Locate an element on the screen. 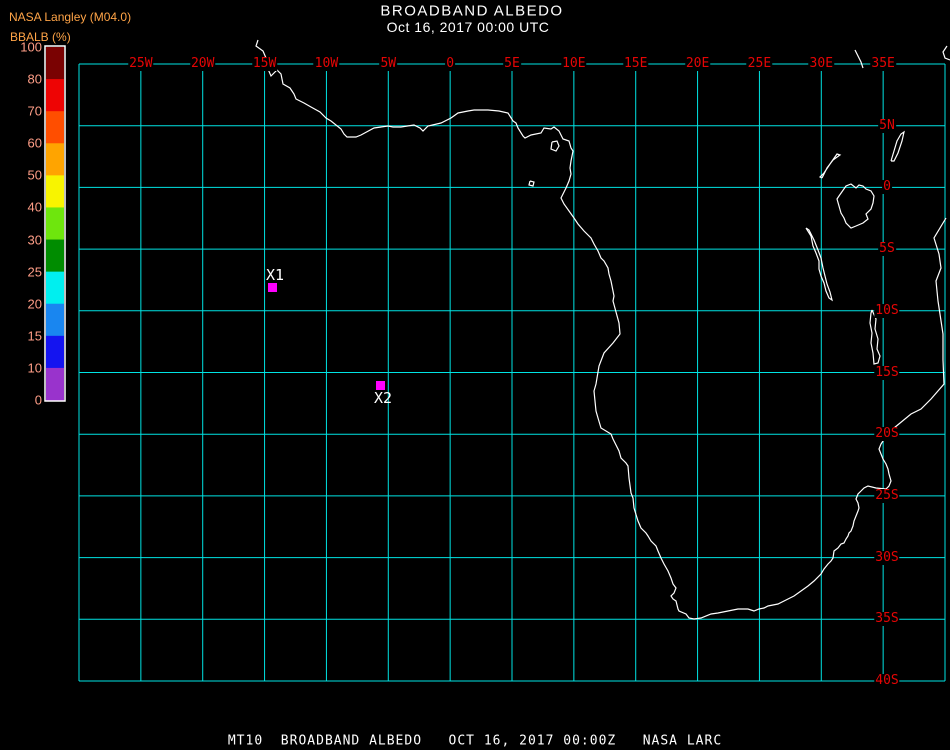  lon-tick-label: 35E is located at coordinates (883, 63).